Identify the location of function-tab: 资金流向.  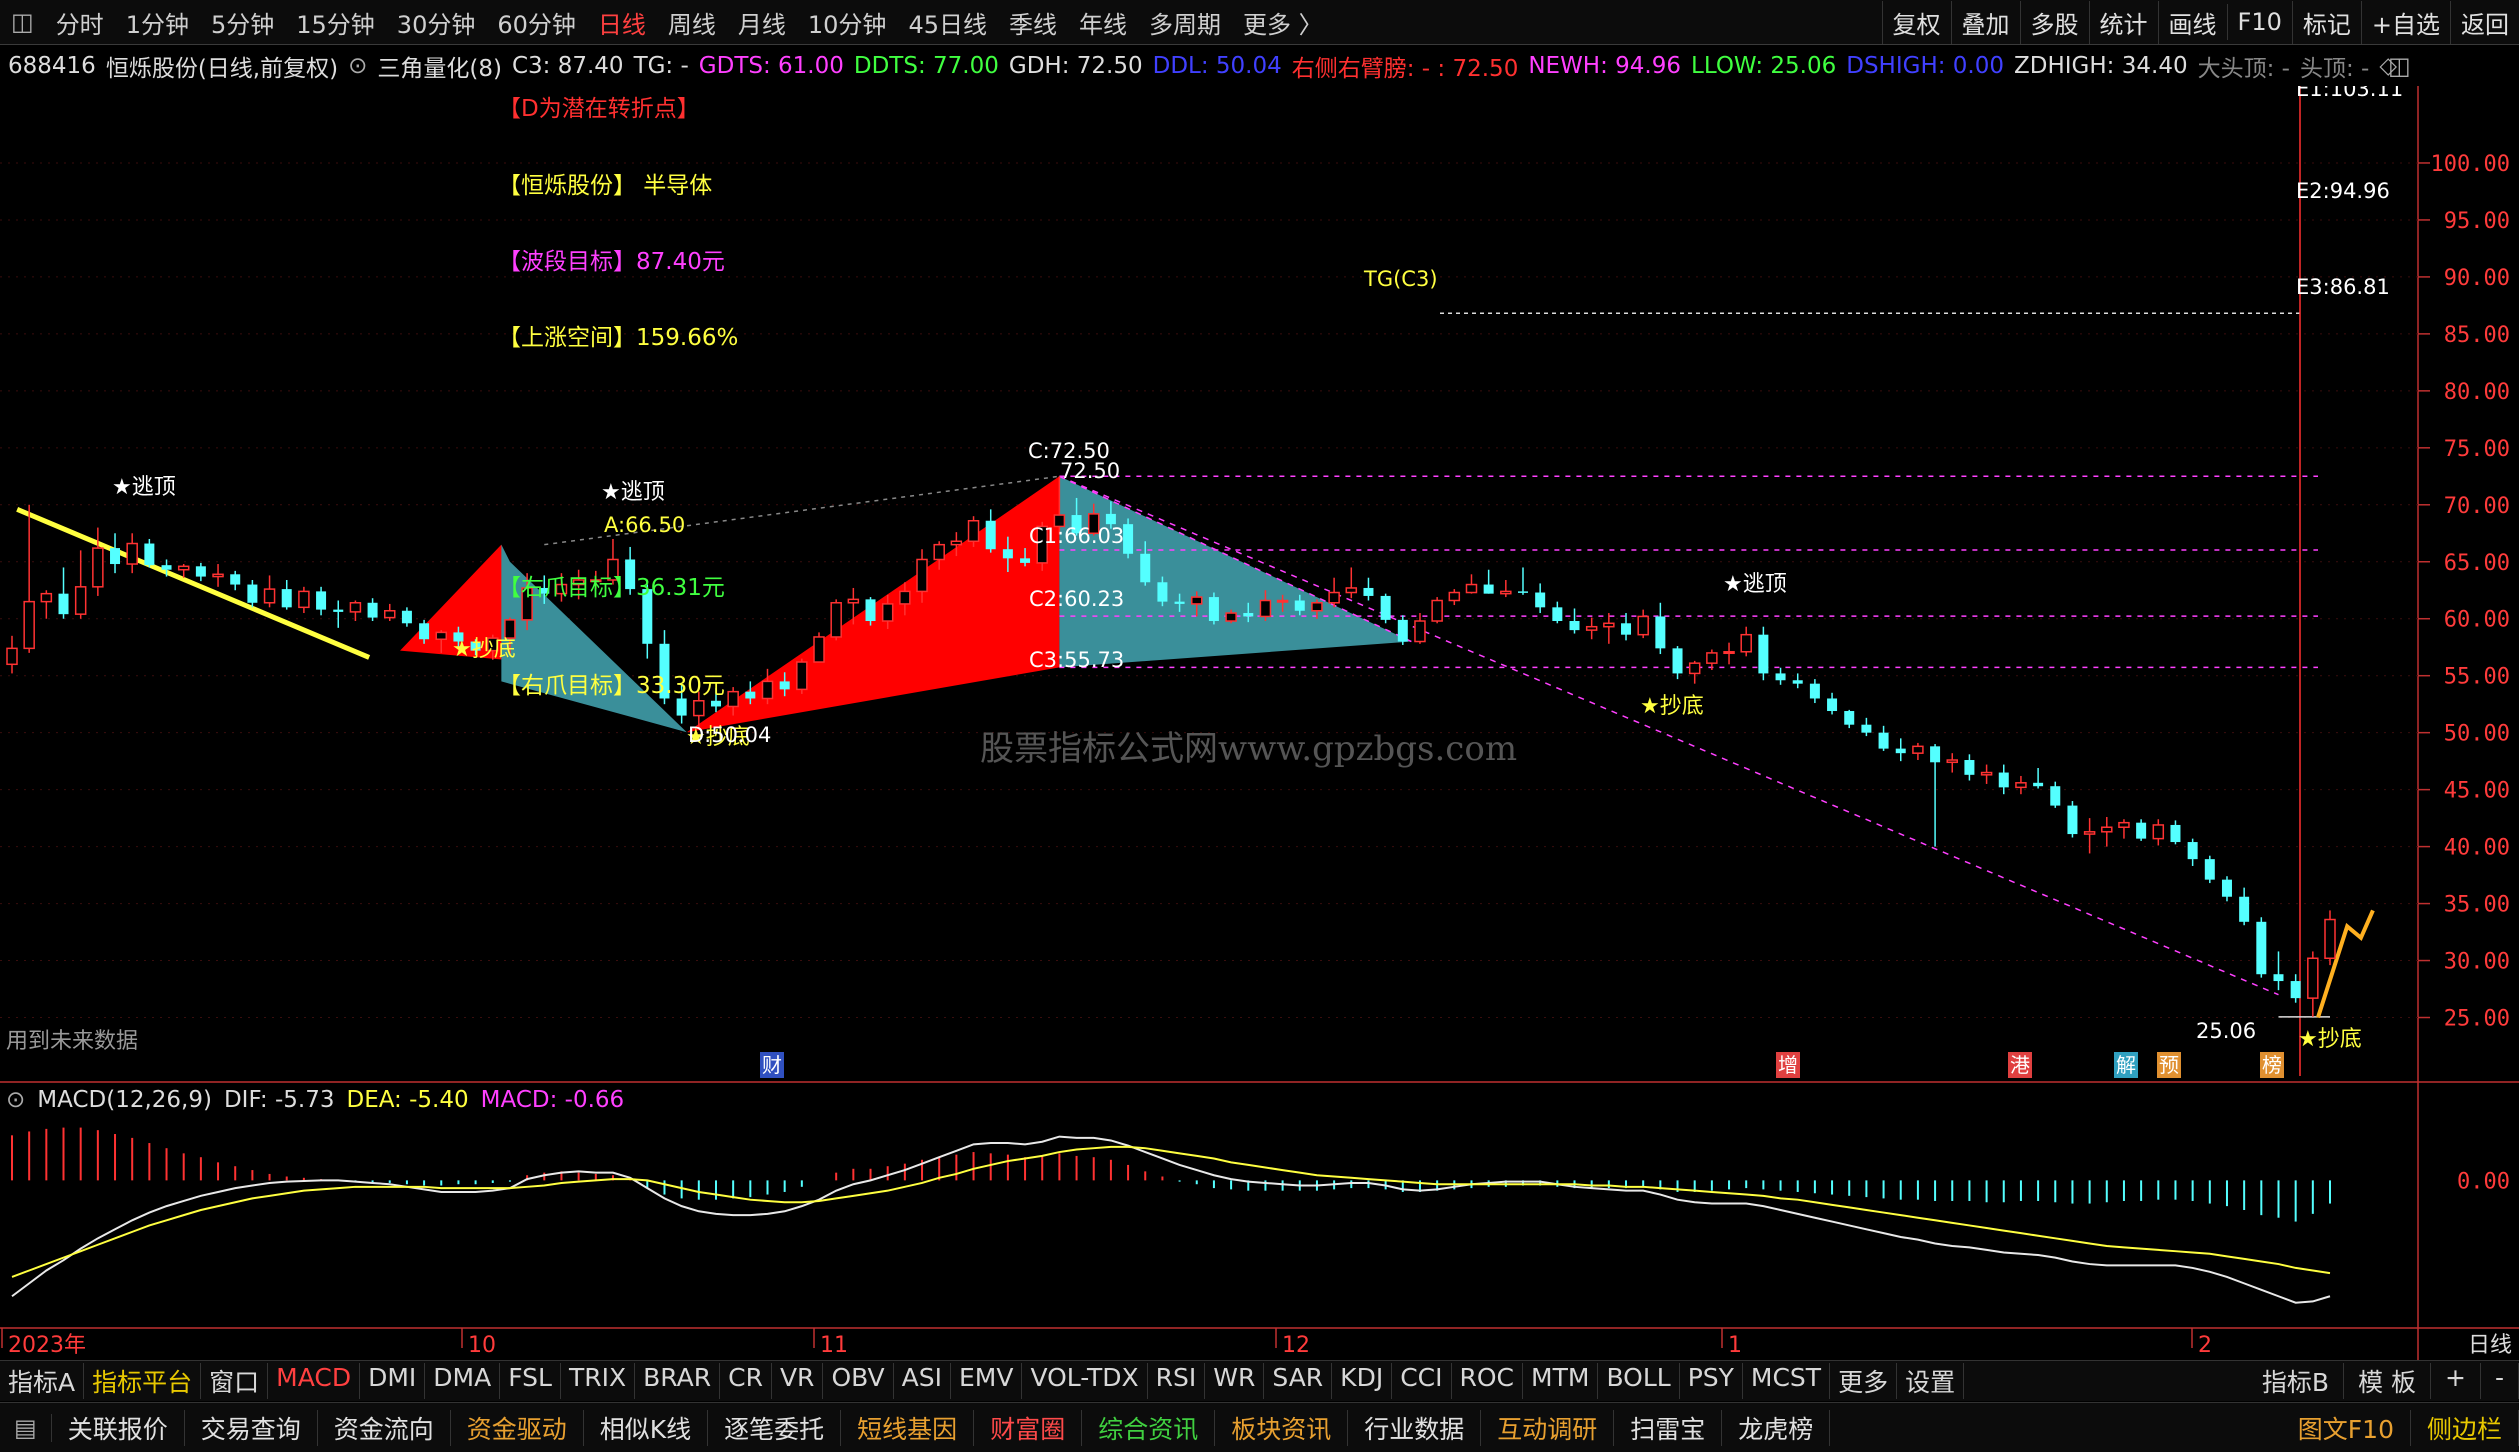
(384, 1427).